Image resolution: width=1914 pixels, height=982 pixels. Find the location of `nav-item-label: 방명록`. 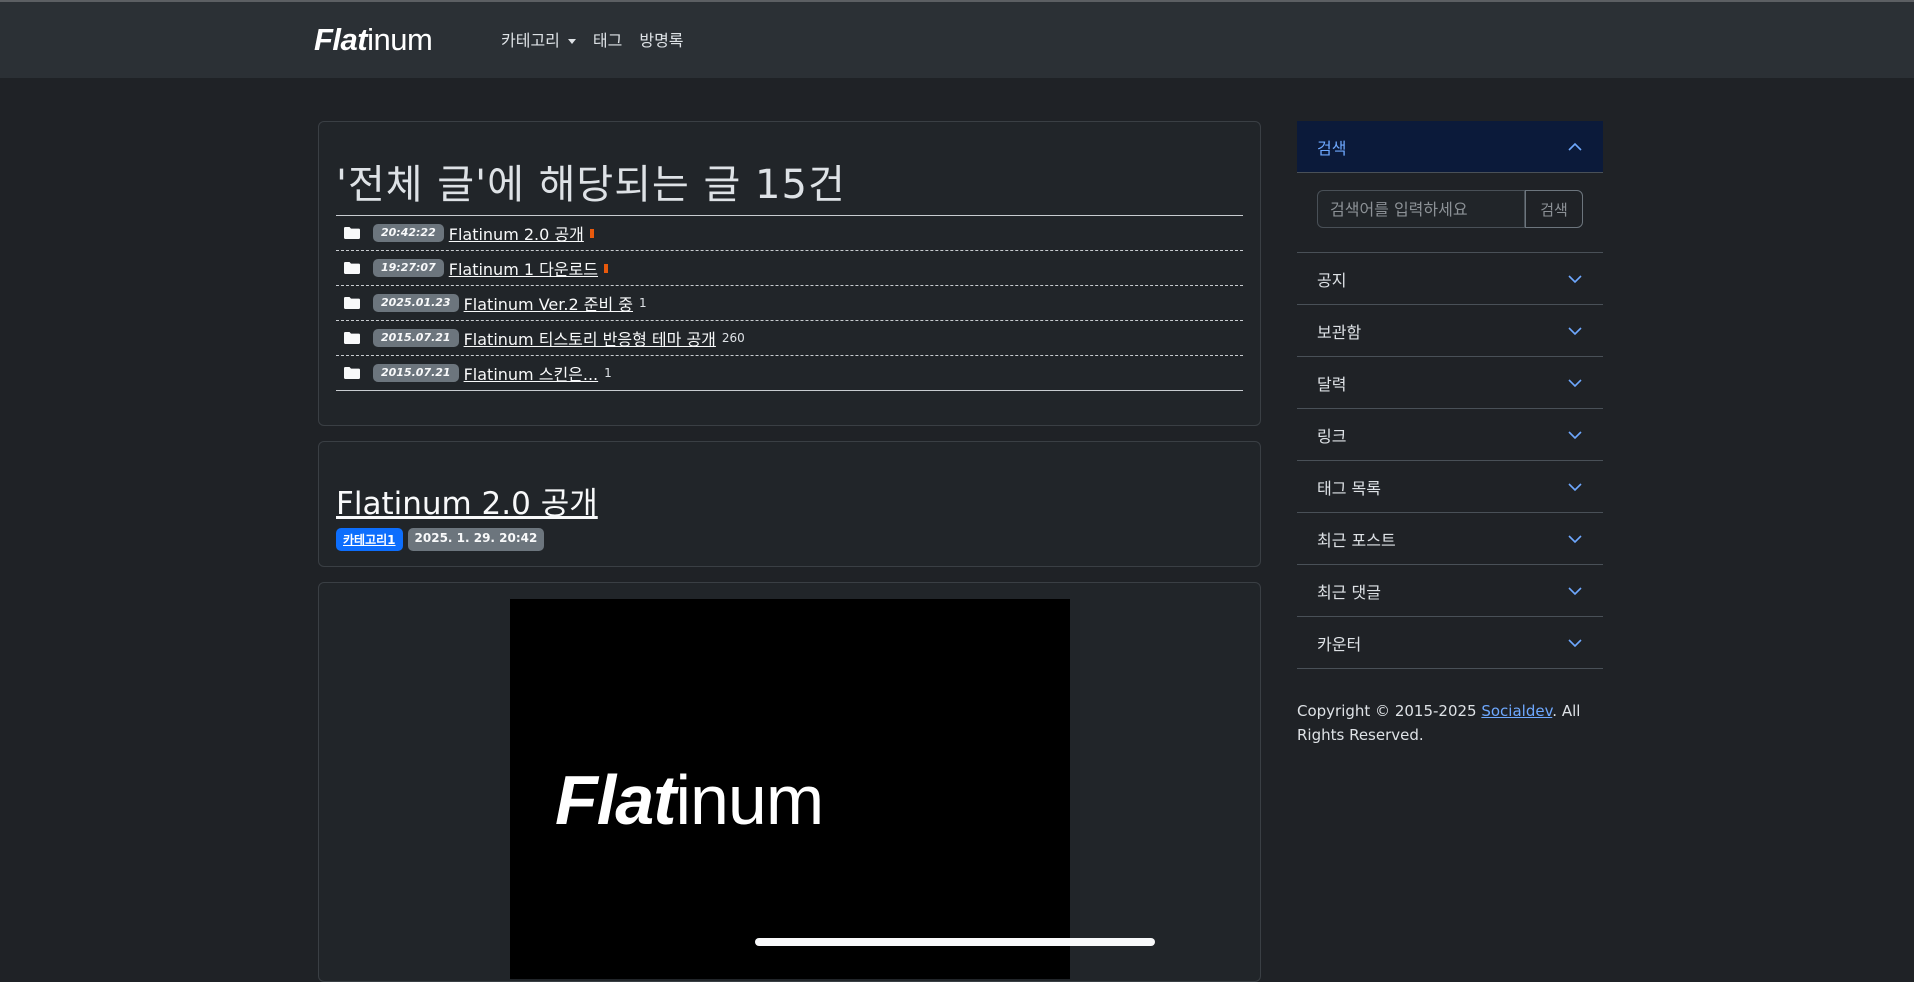

nav-item-label: 방명록 is located at coordinates (661, 40).